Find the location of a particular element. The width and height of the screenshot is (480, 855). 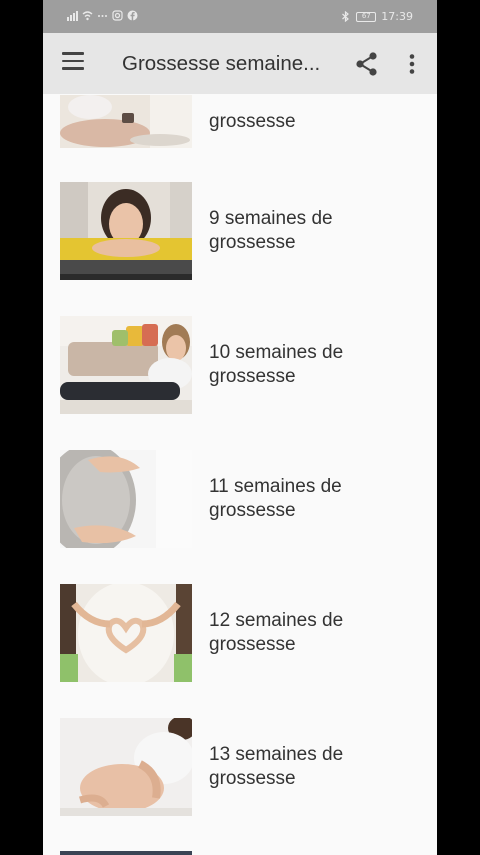

list-item: 9 semaines de grossesse is located at coordinates (240, 233).